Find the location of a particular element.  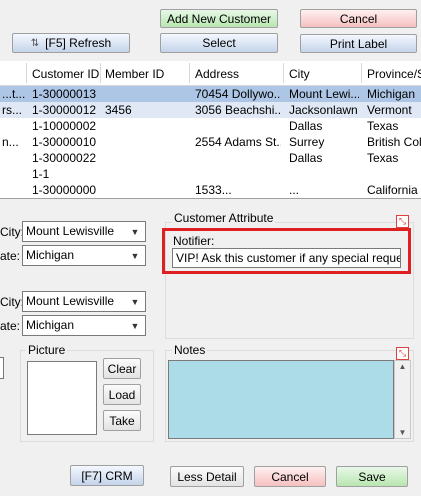

city-dropdown-2: Mount Lewisville ▼ is located at coordinates (84, 301).